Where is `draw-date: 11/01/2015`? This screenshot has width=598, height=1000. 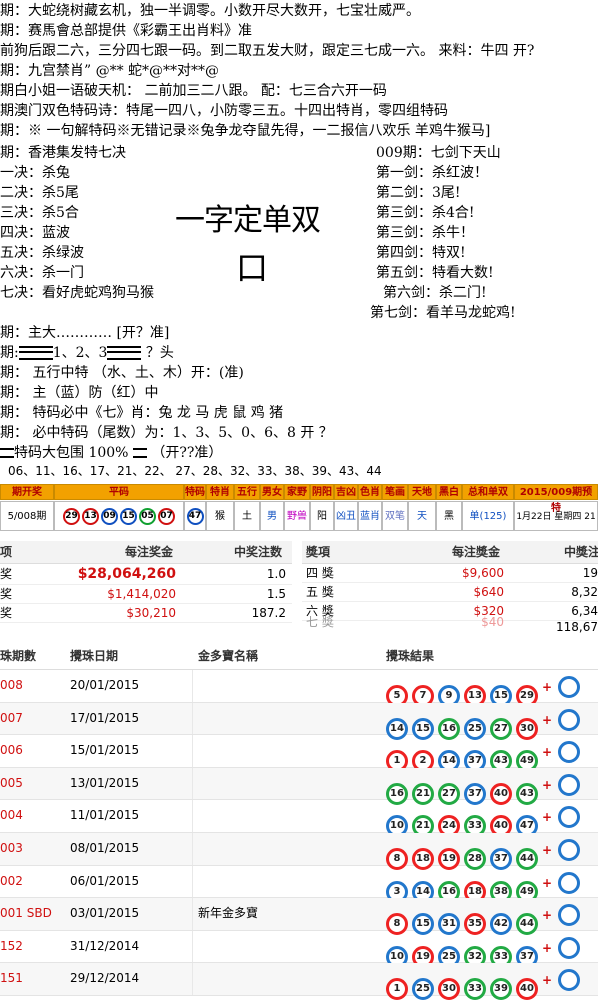 draw-date: 11/01/2015 is located at coordinates (105, 815).